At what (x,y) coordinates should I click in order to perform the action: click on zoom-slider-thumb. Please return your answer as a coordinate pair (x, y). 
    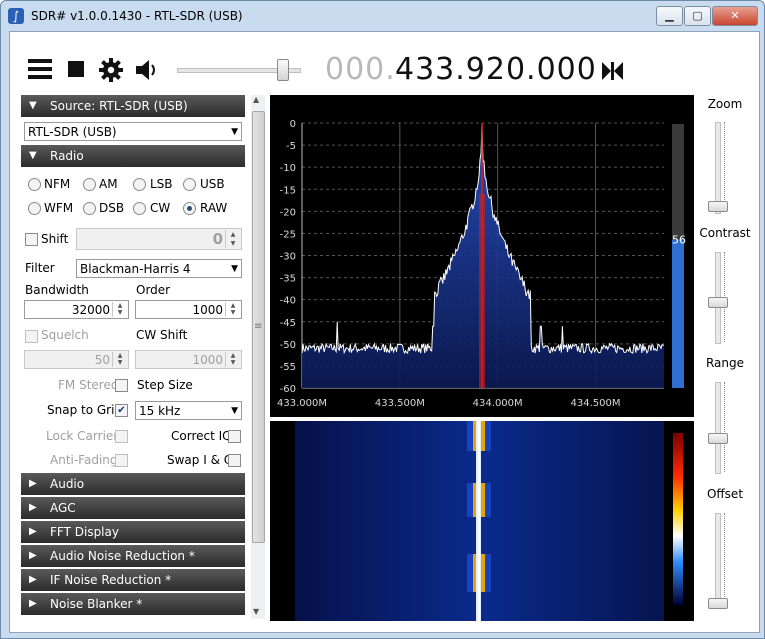
    Looking at the image, I should click on (718, 206).